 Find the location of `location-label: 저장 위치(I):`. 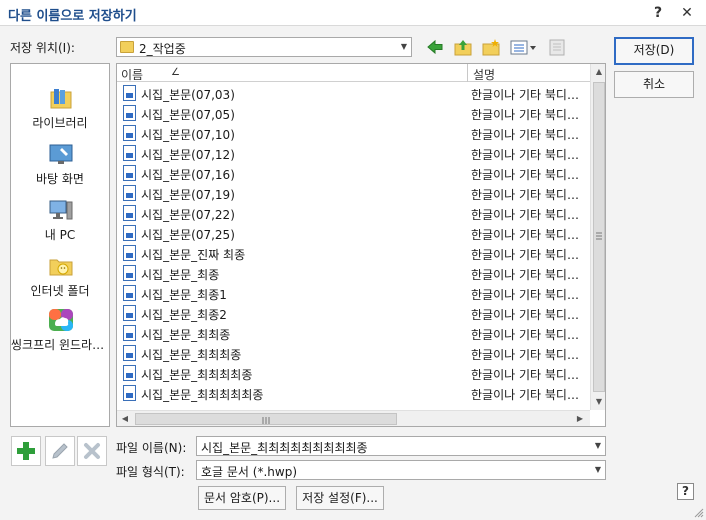

location-label: 저장 위치(I): is located at coordinates (42, 48).